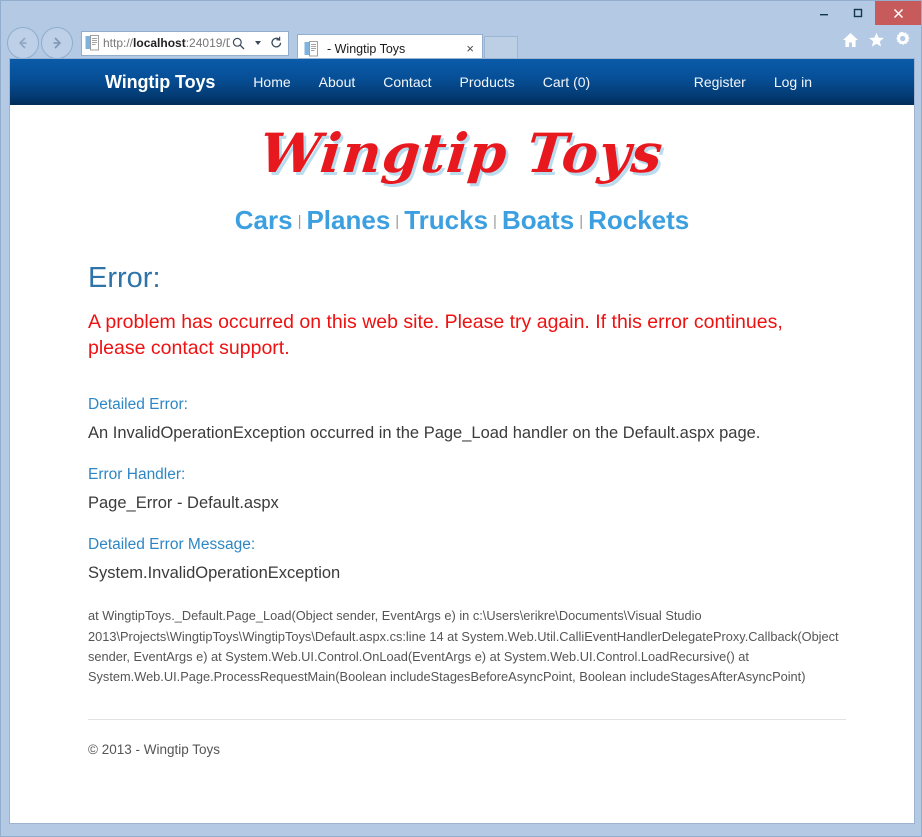 The height and width of the screenshot is (837, 922). I want to click on nav-item-about: About, so click(337, 82).